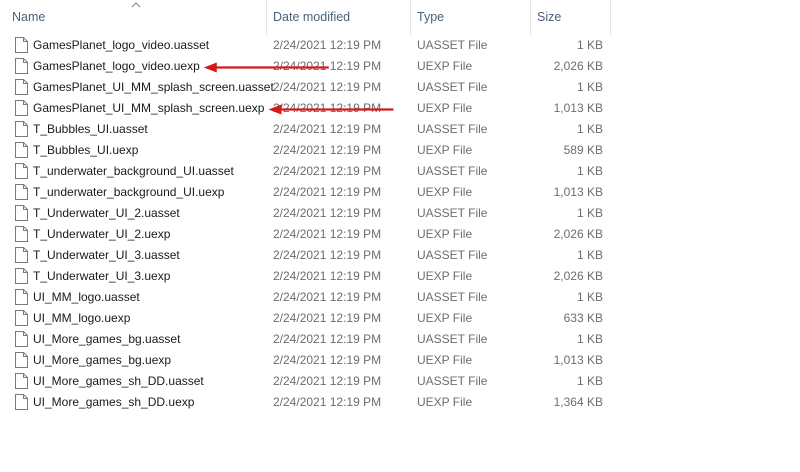 The image size is (800, 472). I want to click on file-name: T_underwater_background_UI.uasset, so click(133, 171).